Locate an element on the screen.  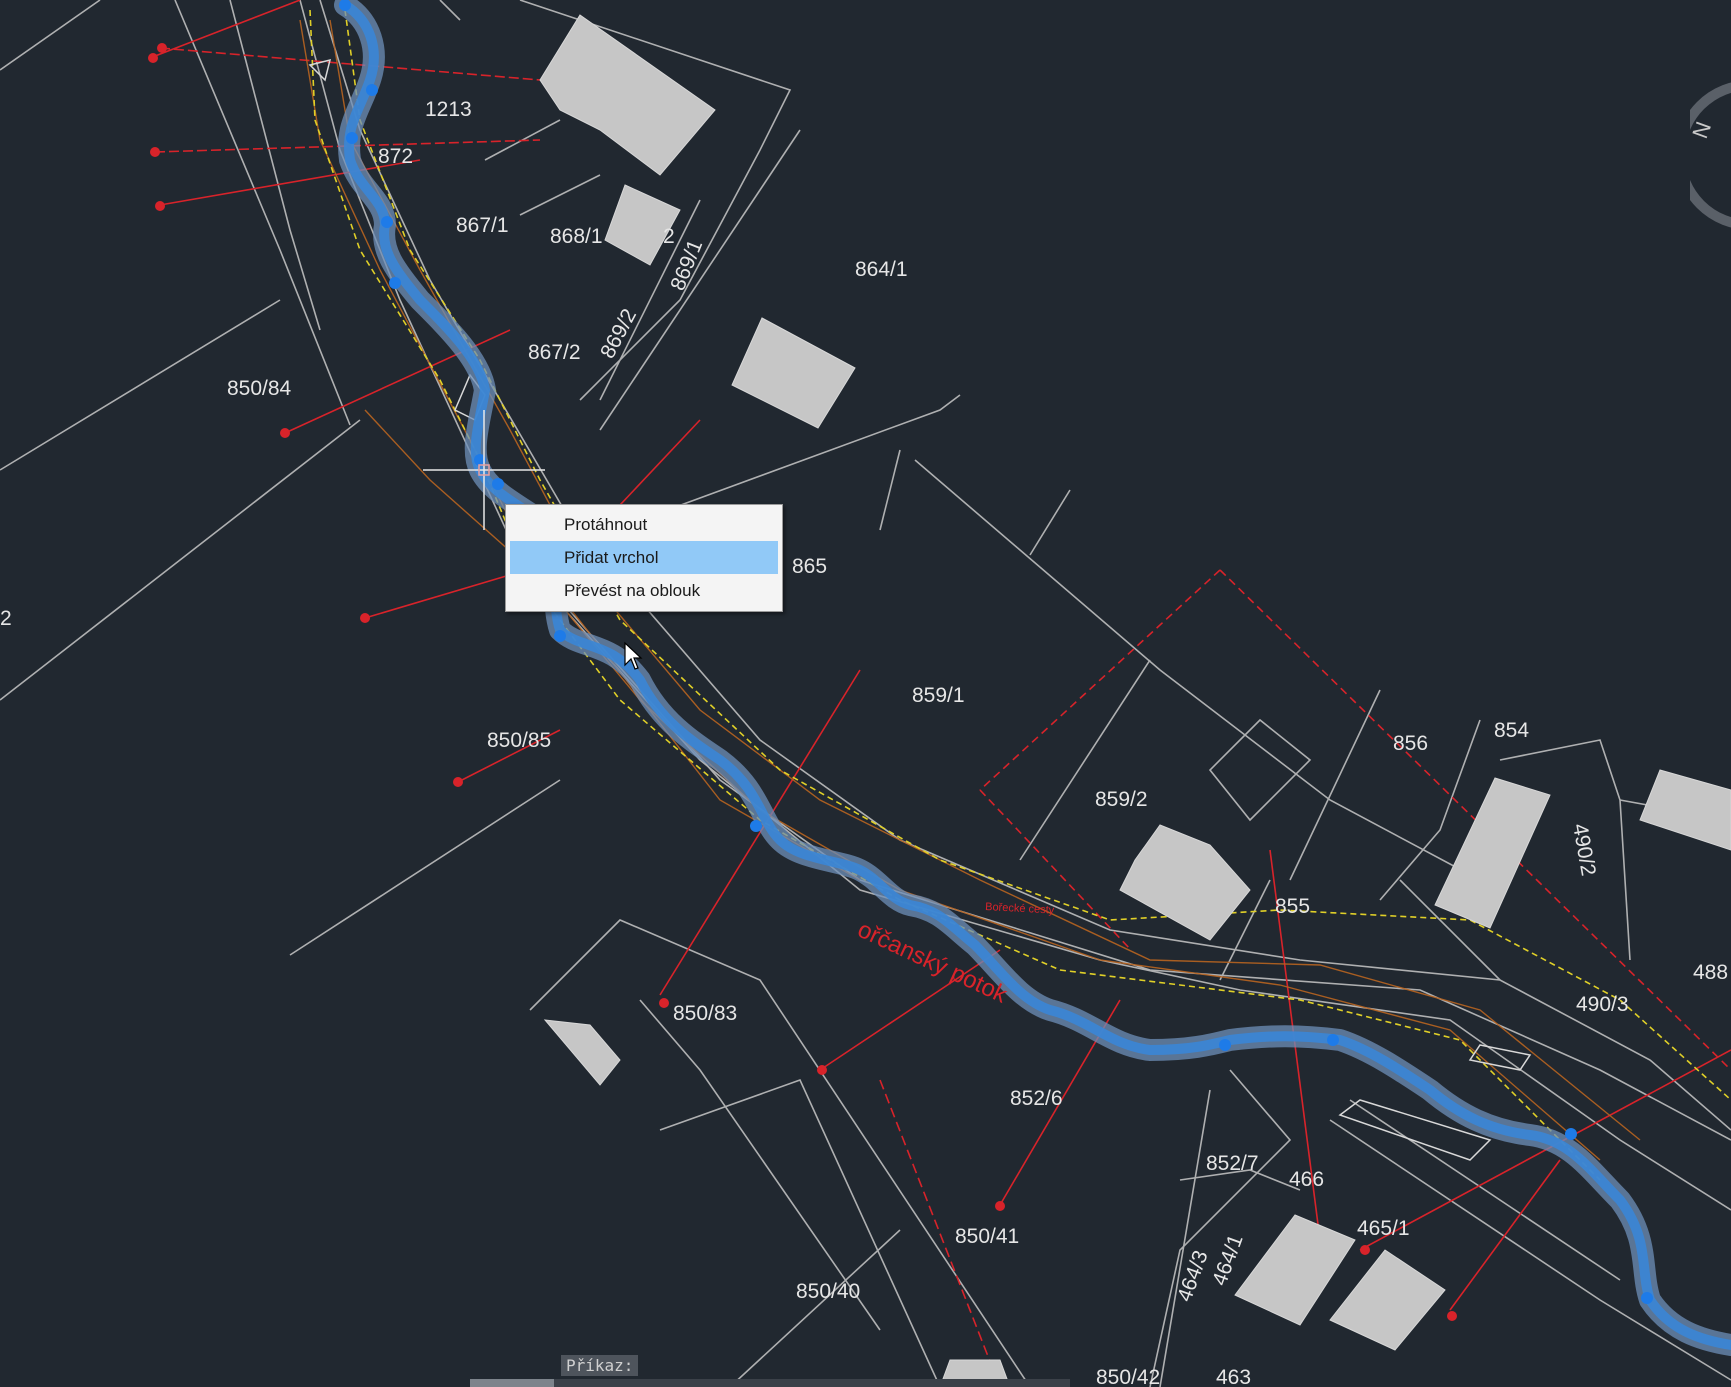
stream-note-label: Bořecké cesty is located at coordinates (1020, 909).